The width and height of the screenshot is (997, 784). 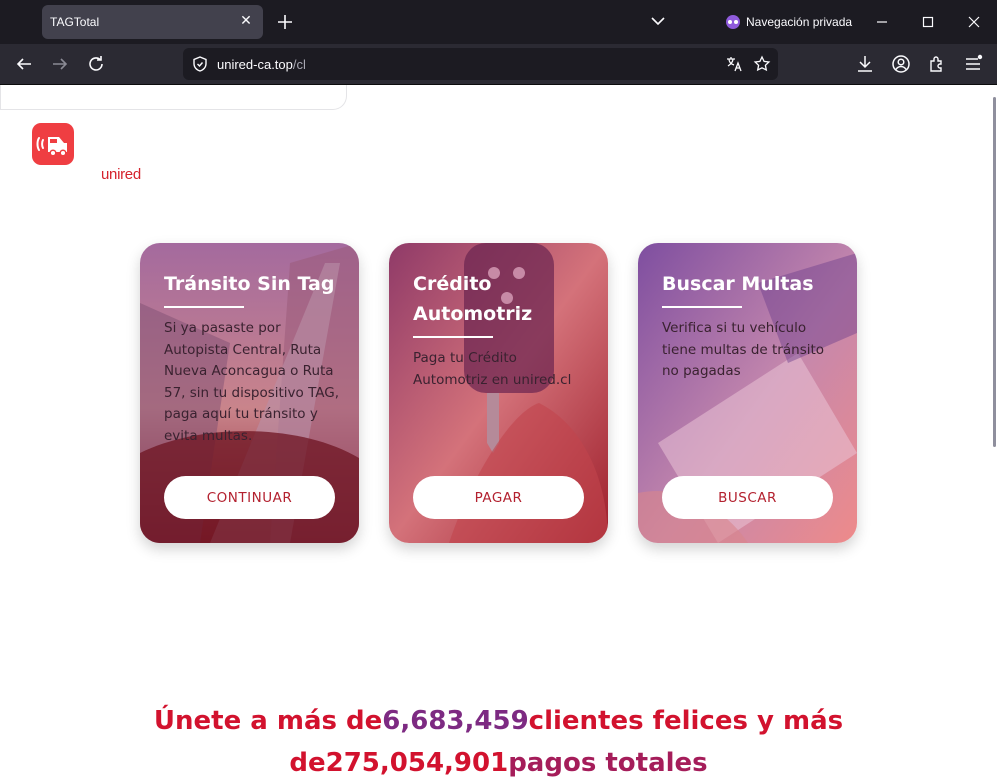 I want to click on card-description: Paga tu Crédito Automotriz en unired.cl, so click(x=492, y=369).